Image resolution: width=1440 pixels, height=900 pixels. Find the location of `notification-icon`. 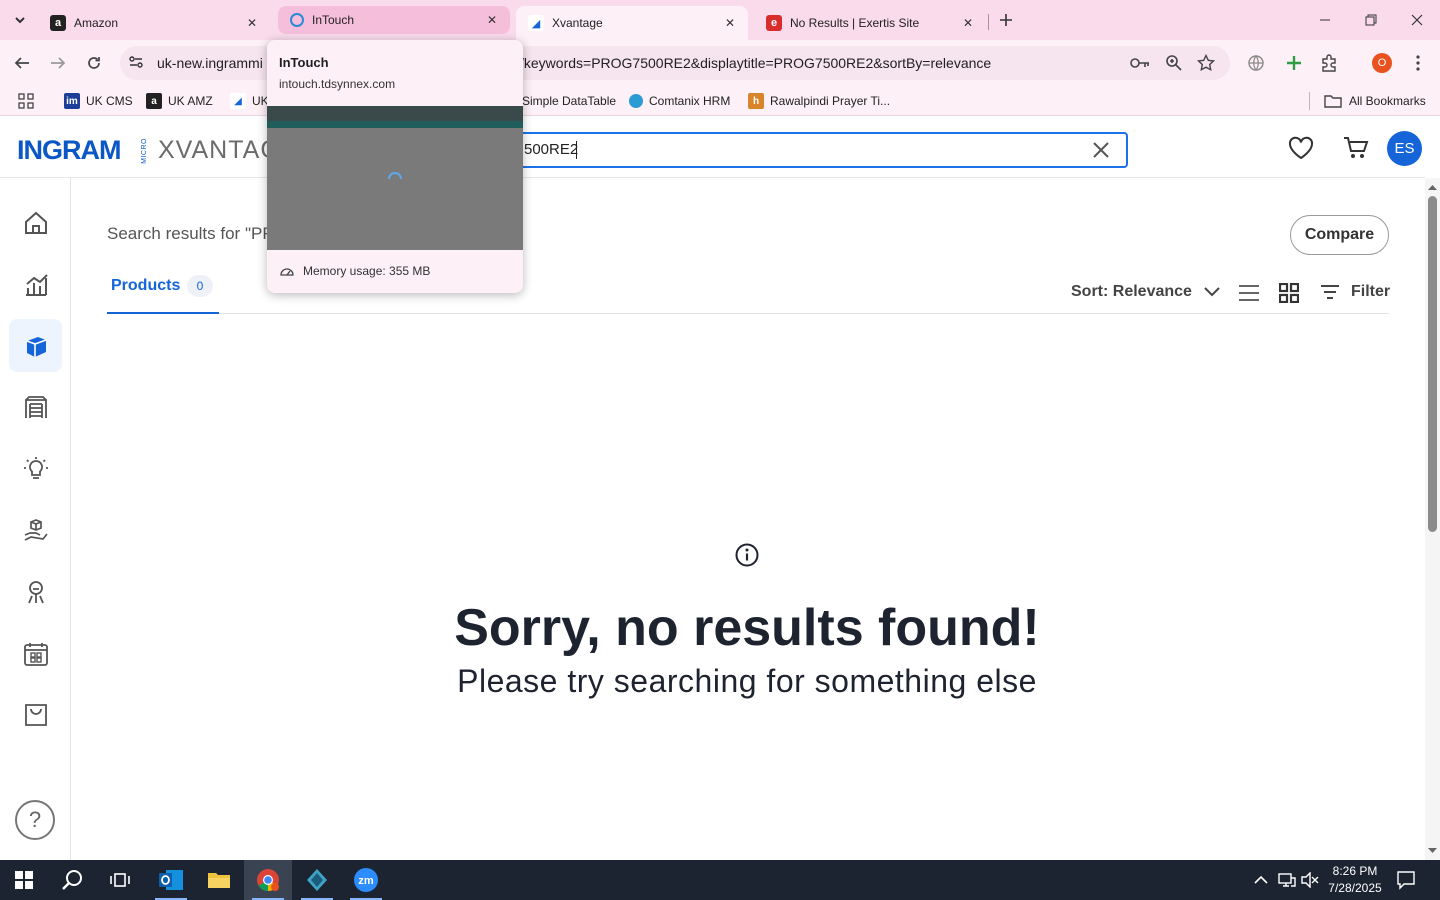

notification-icon is located at coordinates (1406, 880).